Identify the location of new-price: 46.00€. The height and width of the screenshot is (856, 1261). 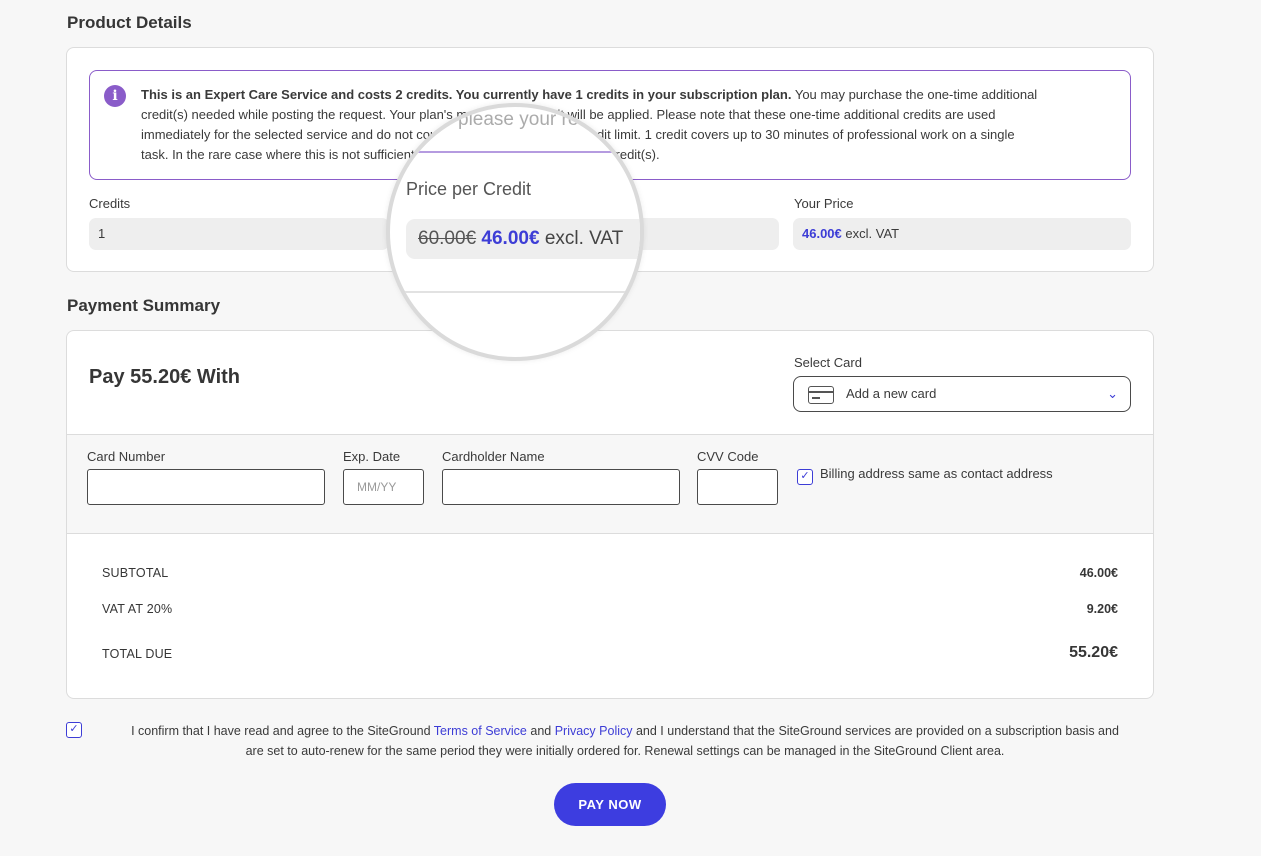
(510, 238).